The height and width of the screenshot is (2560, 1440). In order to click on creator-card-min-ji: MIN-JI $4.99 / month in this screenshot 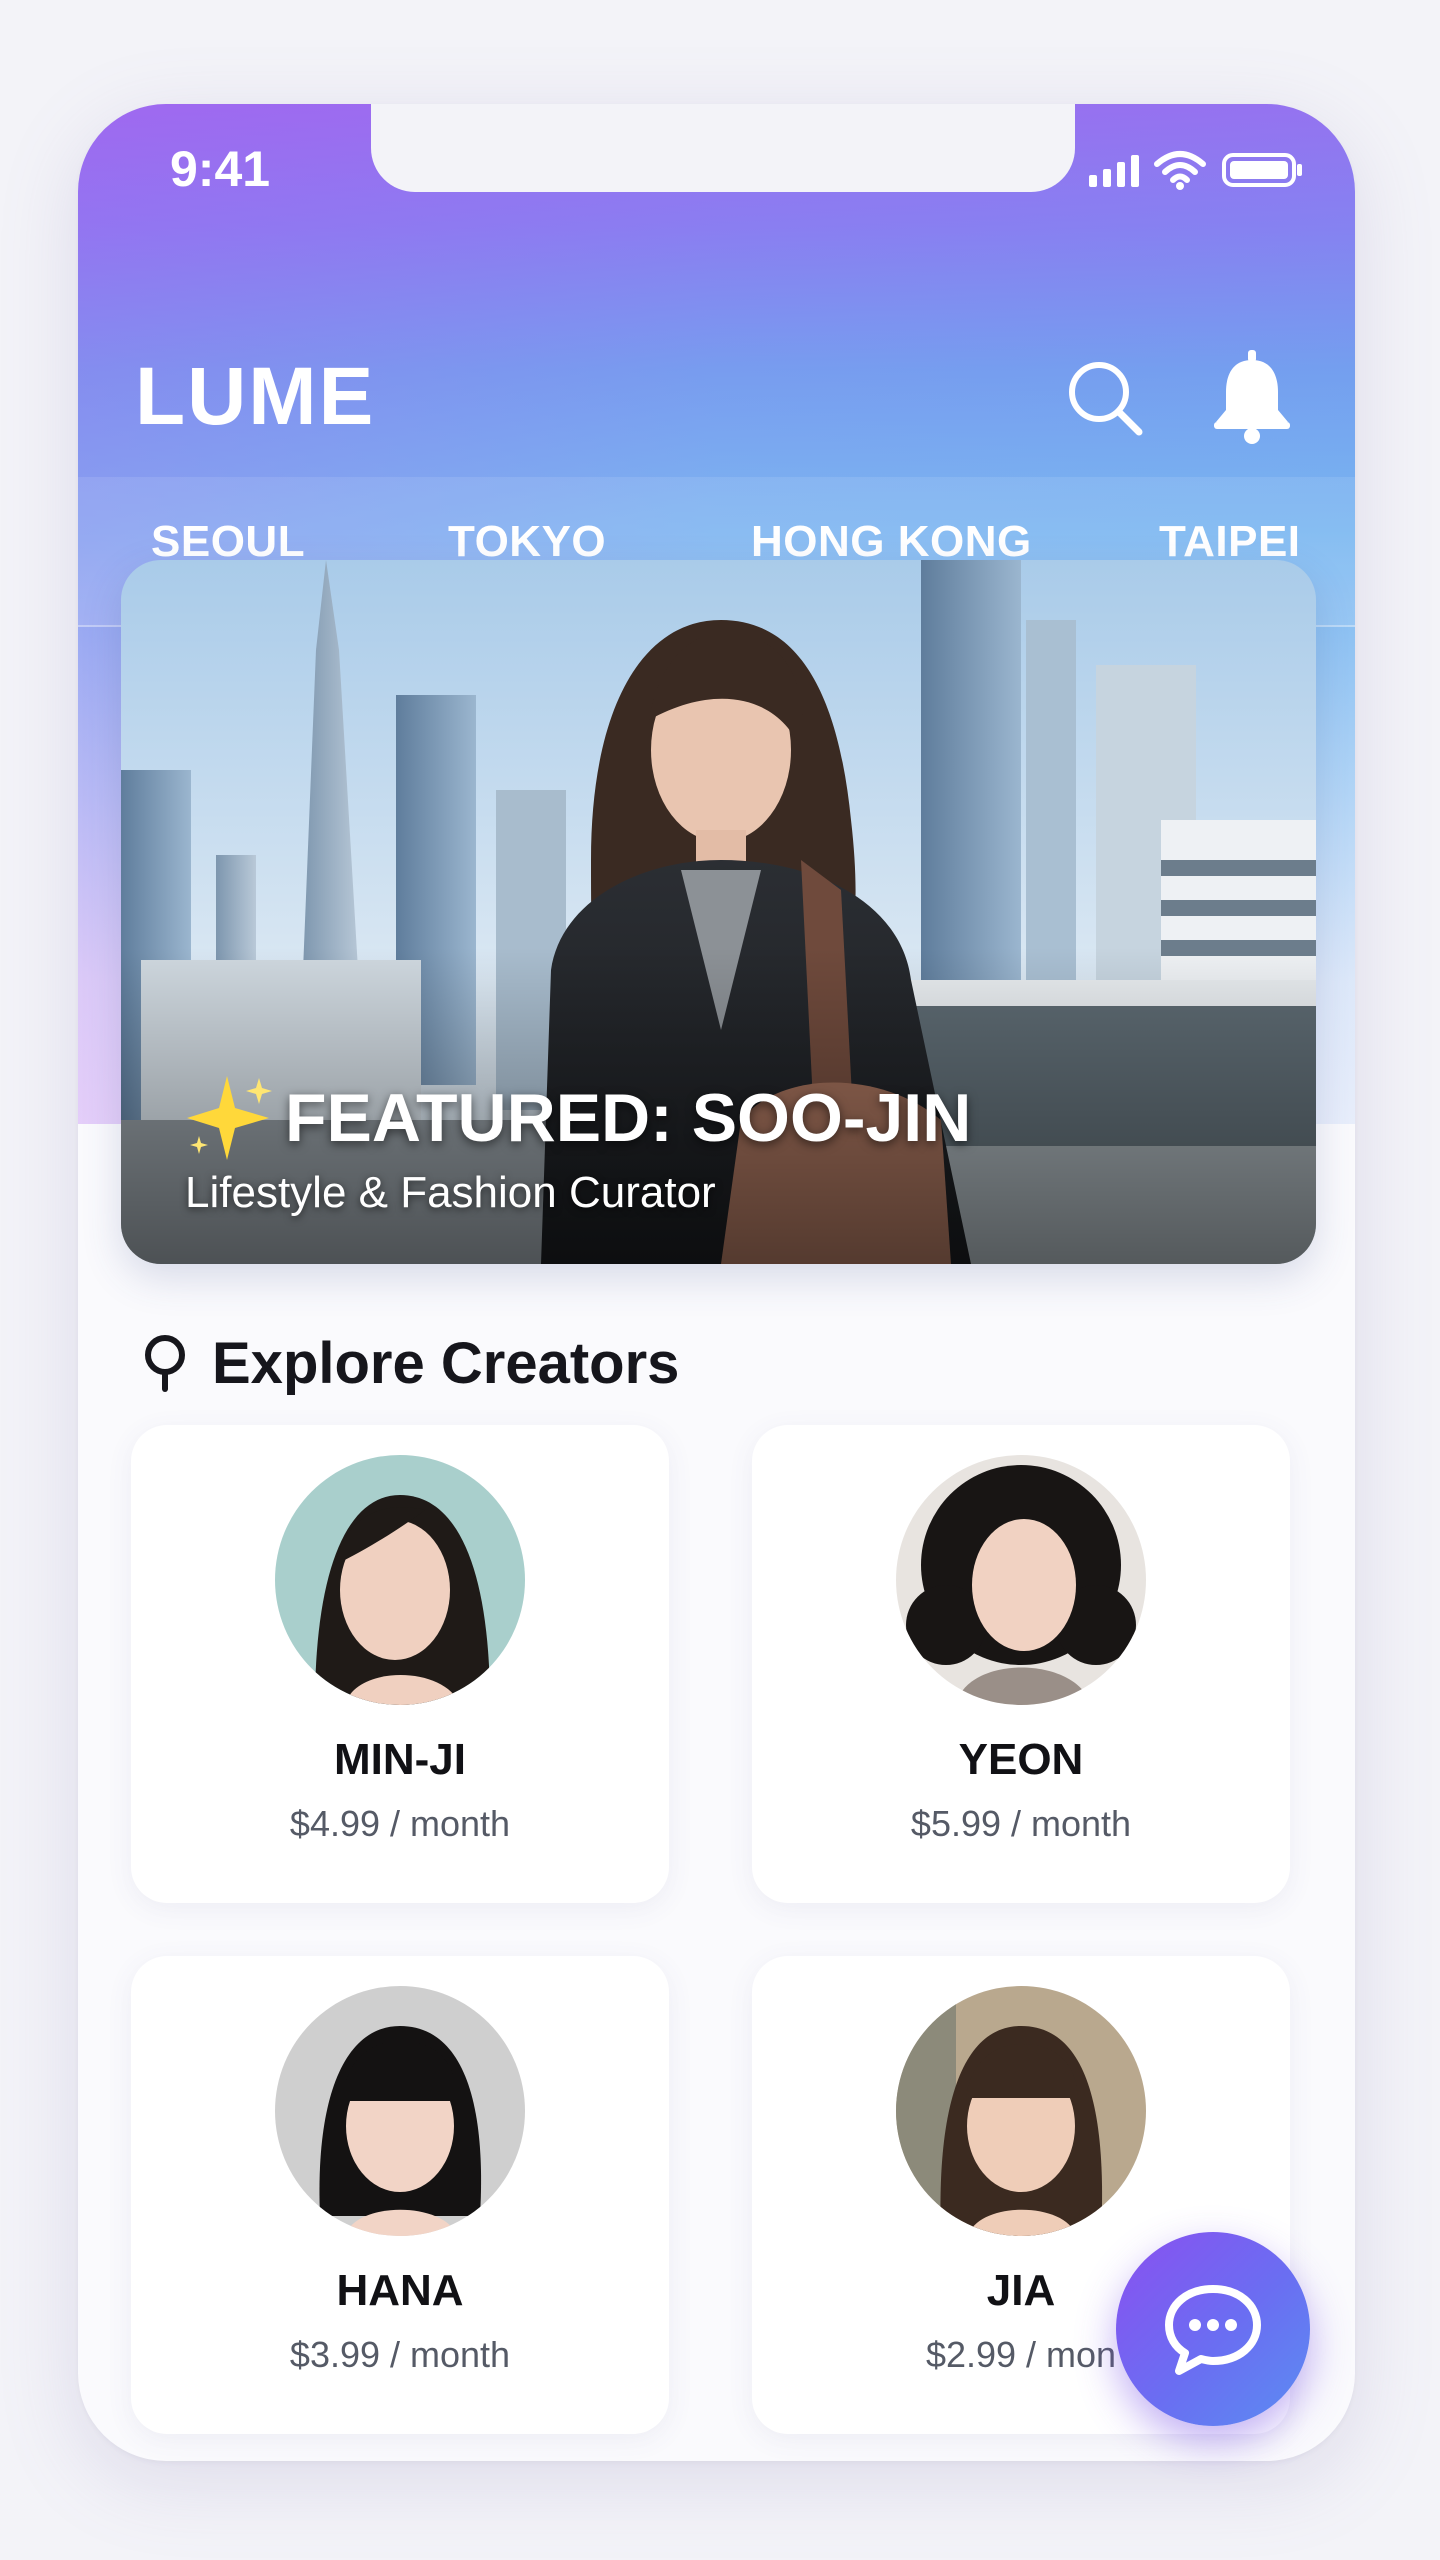, I will do `click(400, 1664)`.